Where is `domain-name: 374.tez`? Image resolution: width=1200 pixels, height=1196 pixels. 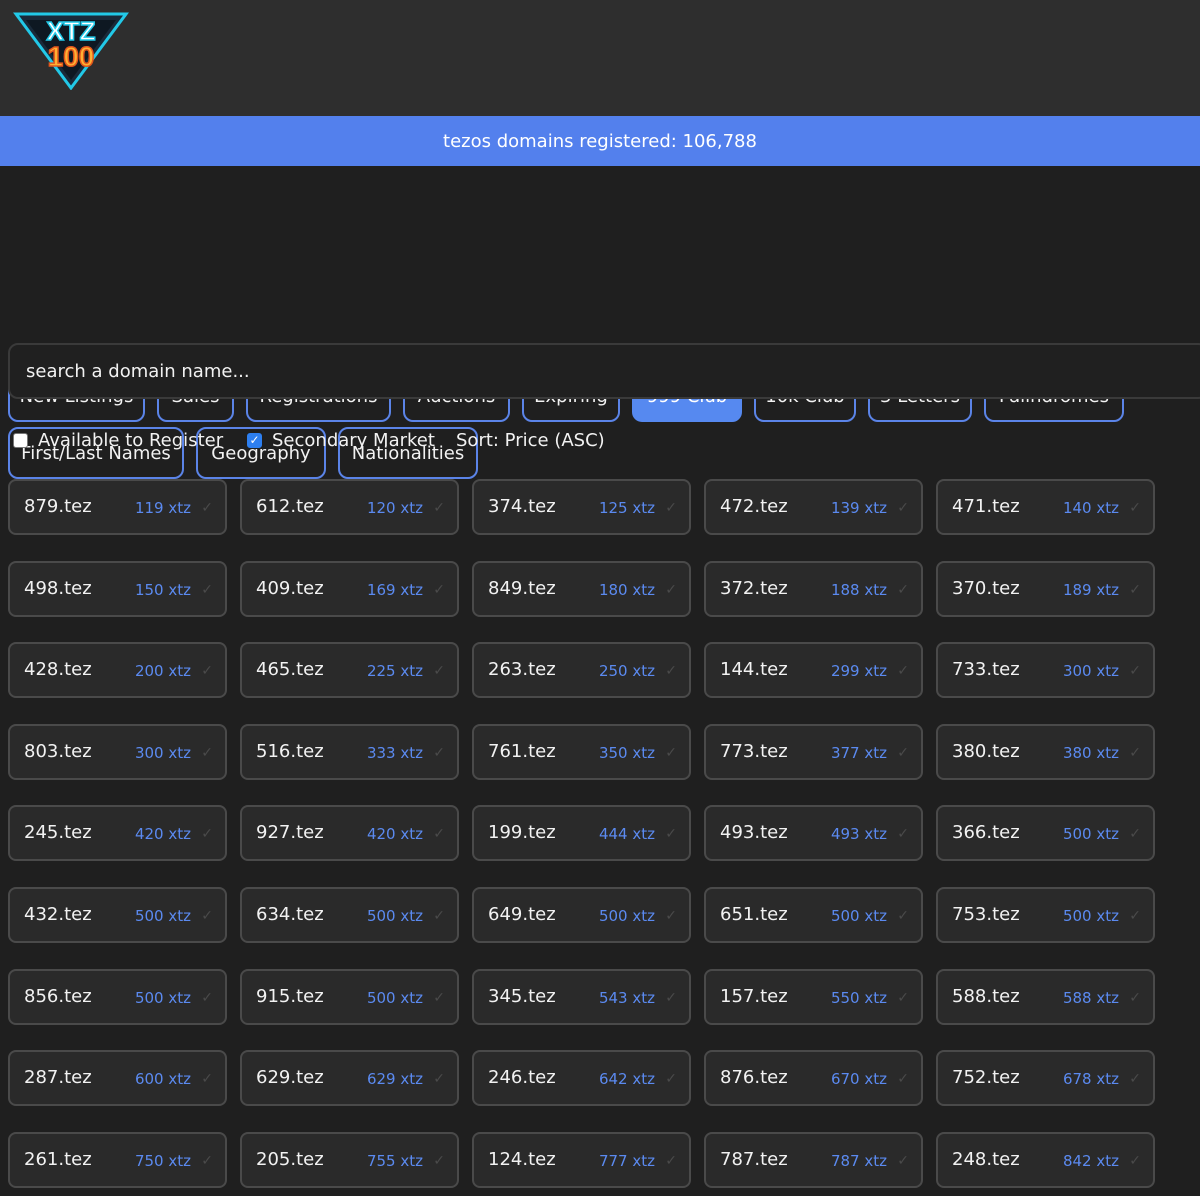
domain-name: 374.tez is located at coordinates (522, 506).